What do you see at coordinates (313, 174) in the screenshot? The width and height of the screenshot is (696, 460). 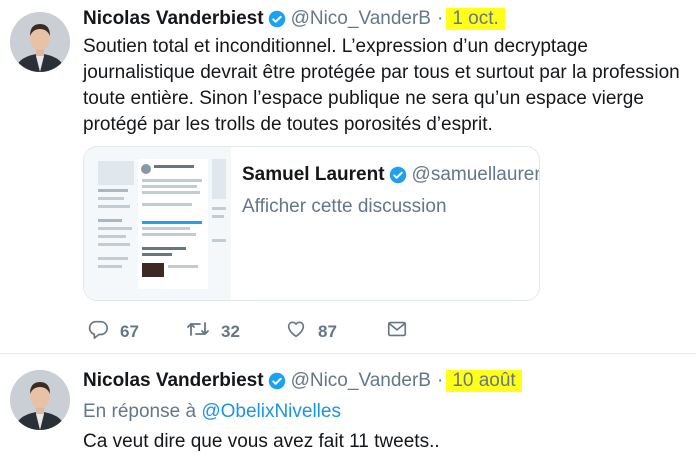 I see `quoted-author-name: Samuel Laurent` at bounding box center [313, 174].